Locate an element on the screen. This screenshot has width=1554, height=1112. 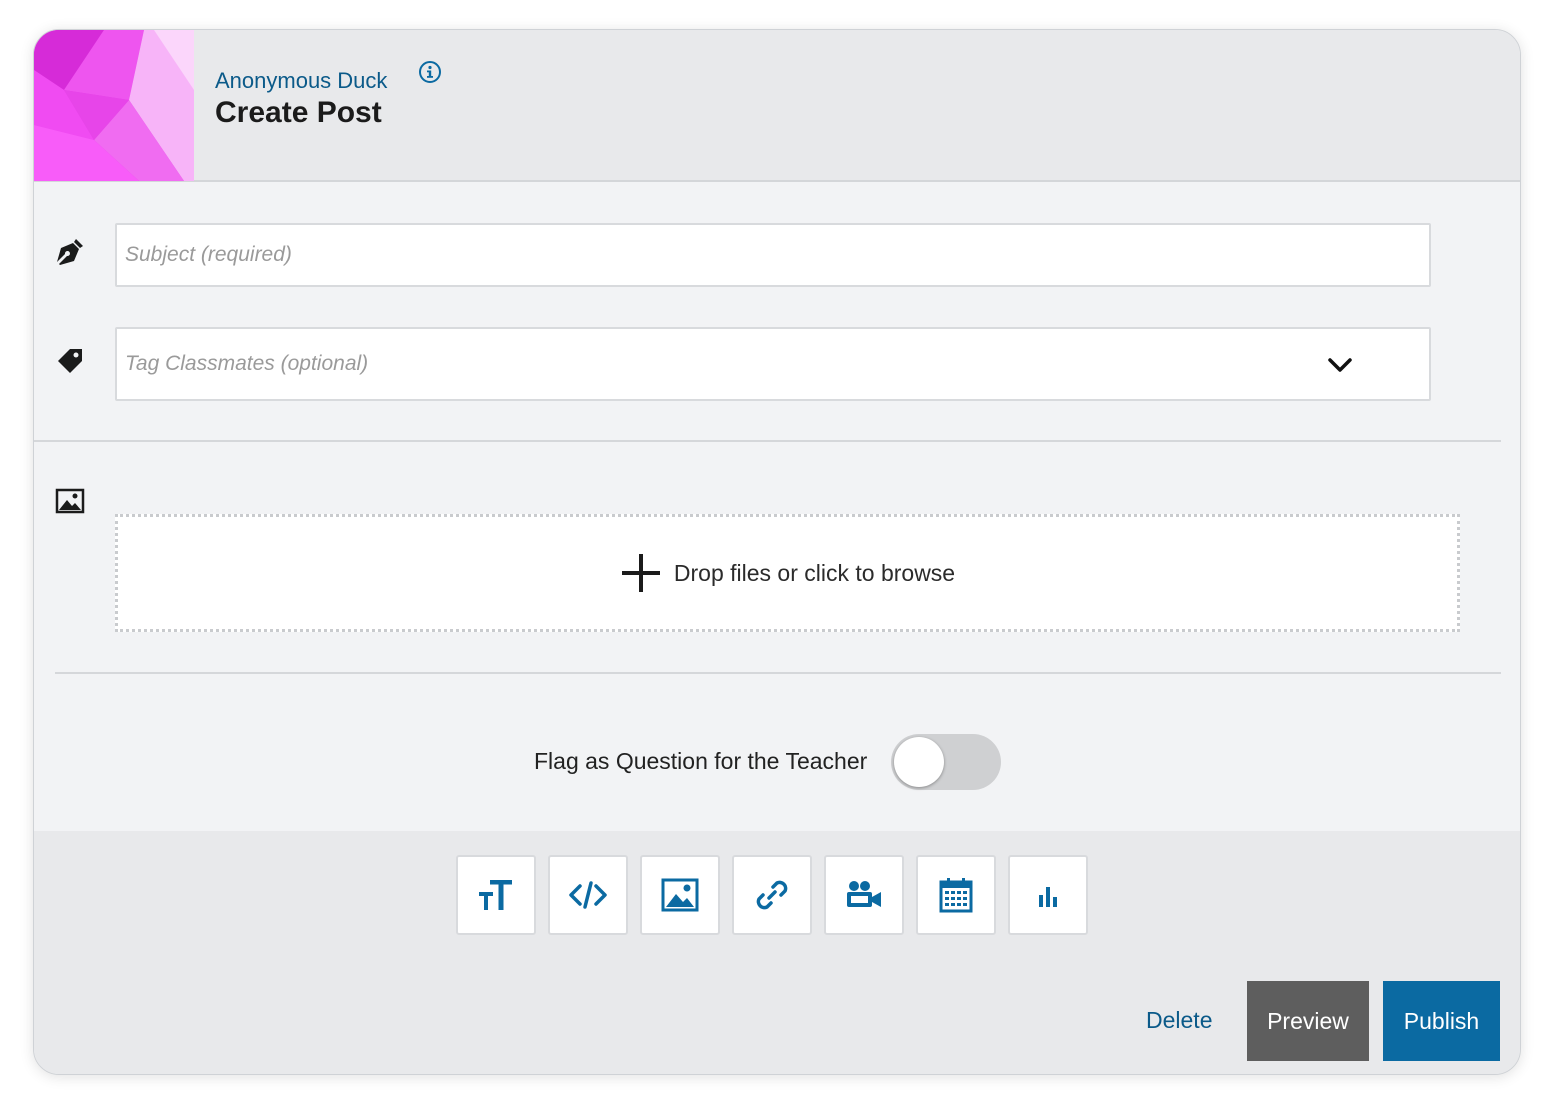
code-icon is located at coordinates (588, 895).